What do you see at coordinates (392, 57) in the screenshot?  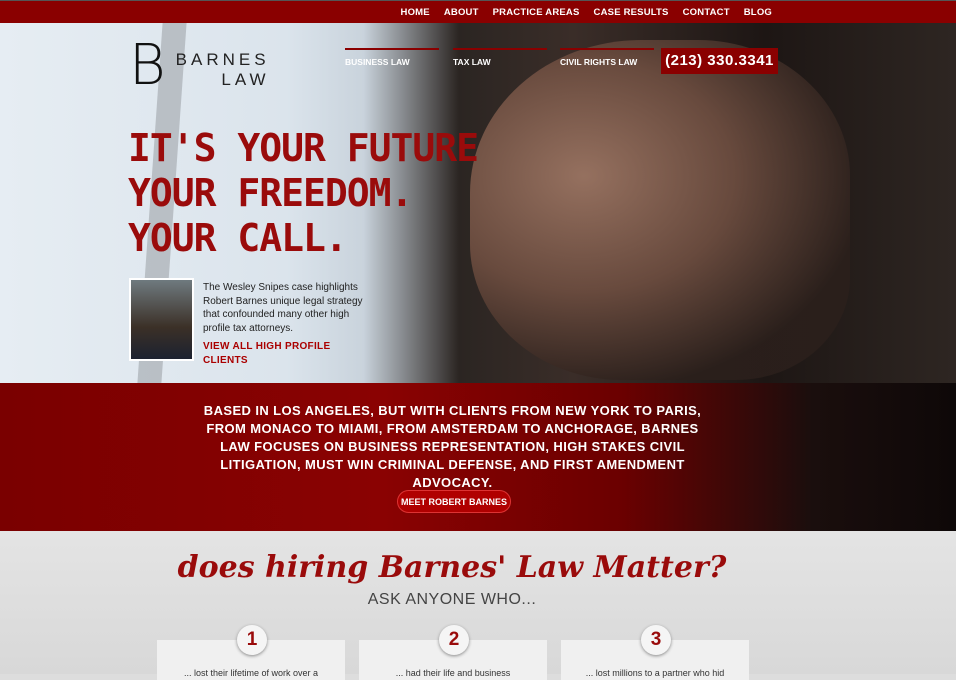 I see `practice-business-law: BUSINESS LAW` at bounding box center [392, 57].